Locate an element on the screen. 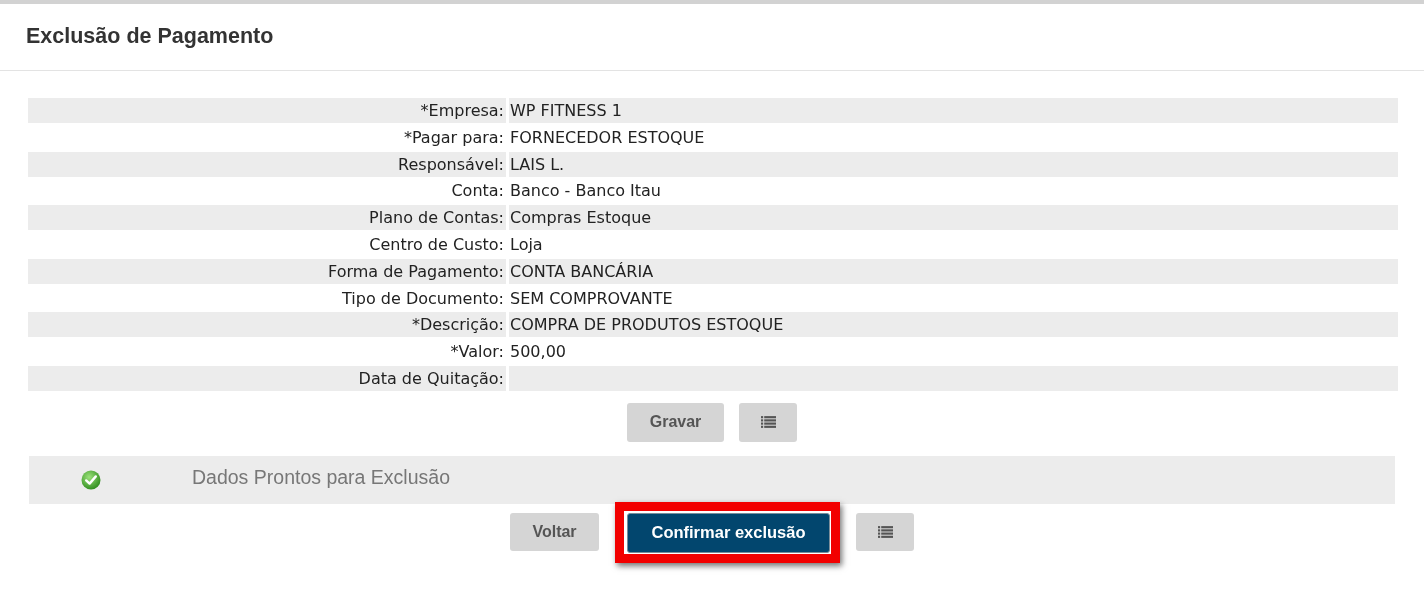 This screenshot has height=605, width=1424. field-label: Responsável: is located at coordinates (267, 164).